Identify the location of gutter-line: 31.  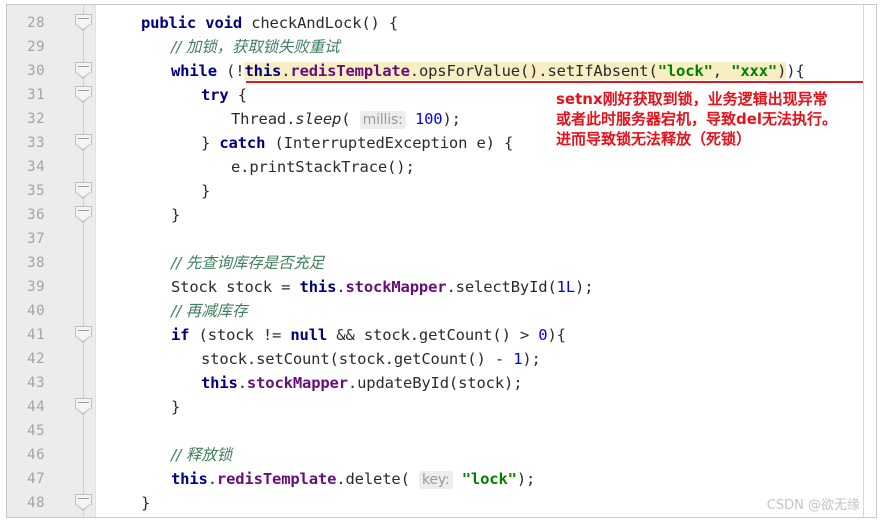
(51, 95).